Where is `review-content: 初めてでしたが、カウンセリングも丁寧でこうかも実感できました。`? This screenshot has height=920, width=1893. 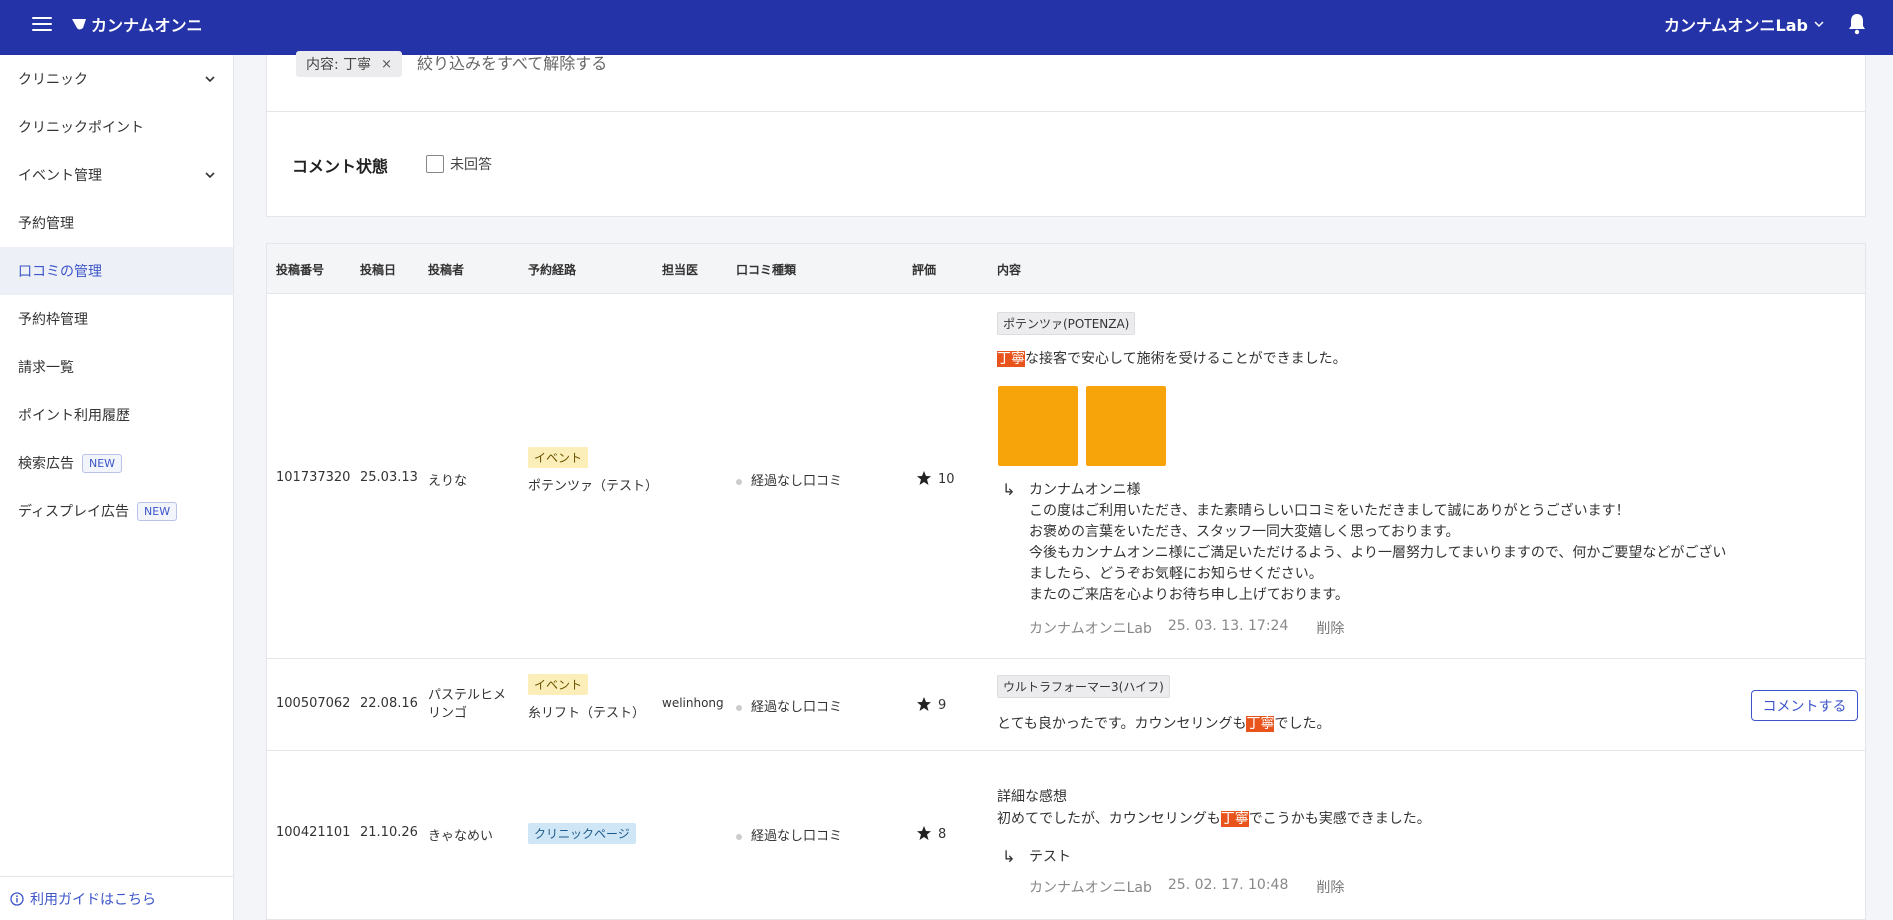 review-content: 初めてでしたが、カウンセリングも丁寧でこうかも実感できました。 is located at coordinates (1214, 818).